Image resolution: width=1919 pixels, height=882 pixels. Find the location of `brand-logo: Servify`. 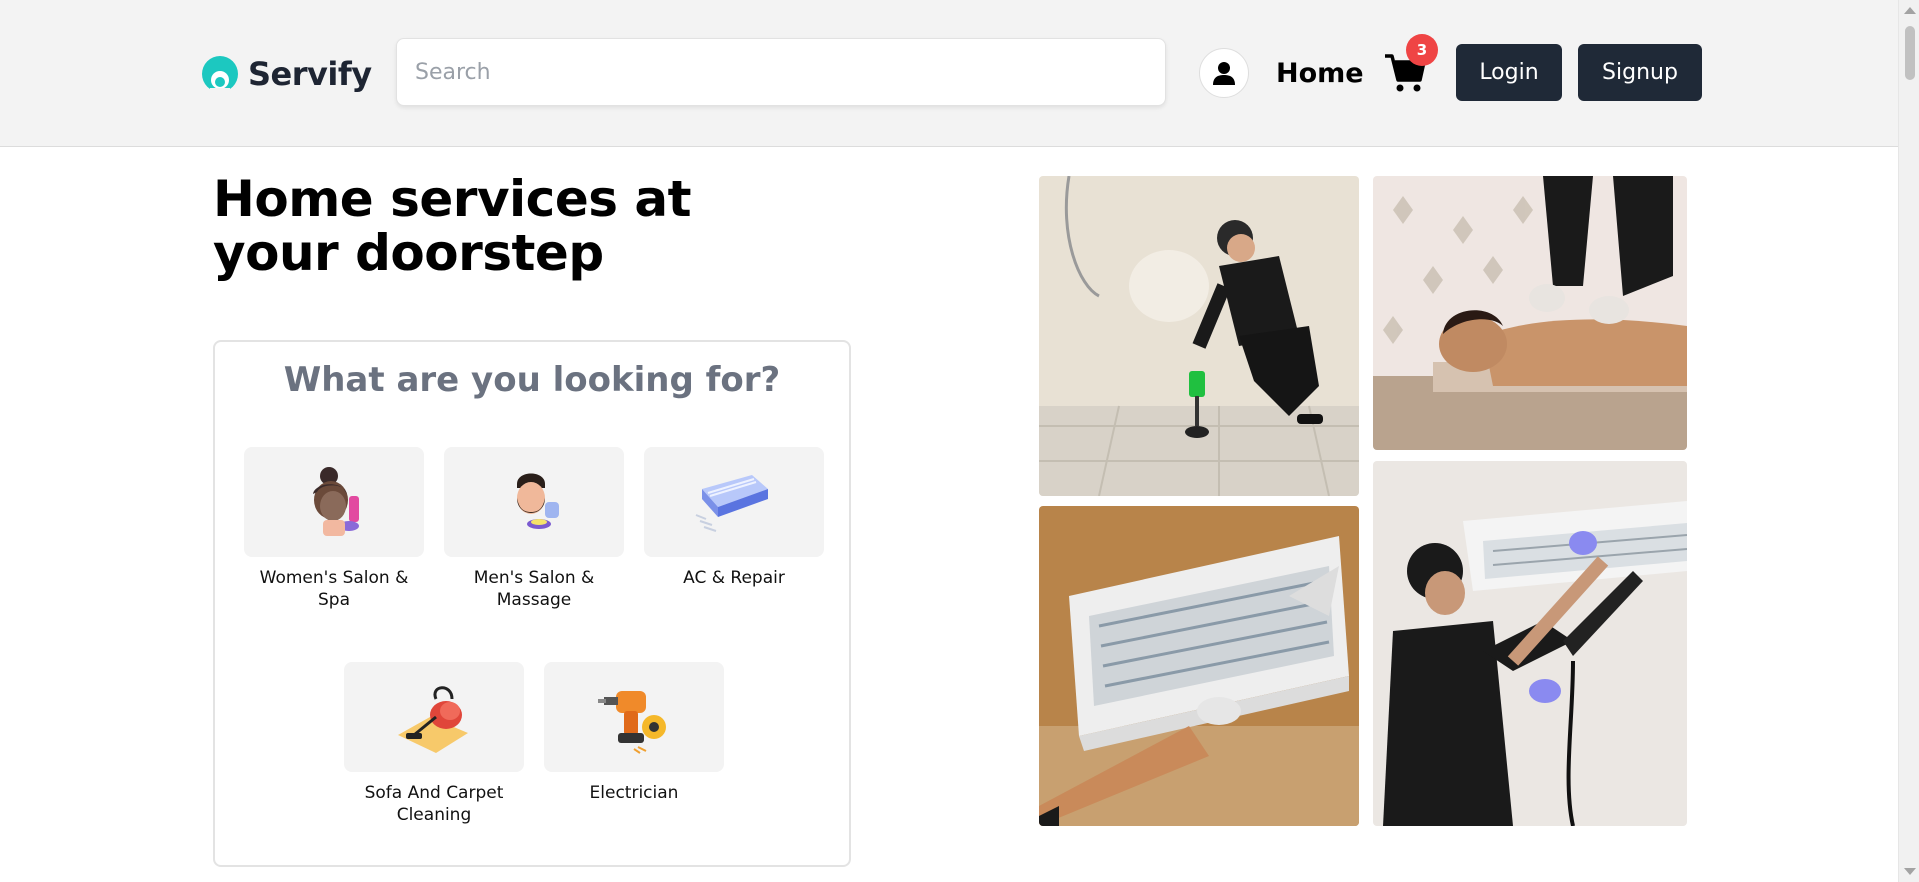

brand-logo: Servify is located at coordinates (286, 74).